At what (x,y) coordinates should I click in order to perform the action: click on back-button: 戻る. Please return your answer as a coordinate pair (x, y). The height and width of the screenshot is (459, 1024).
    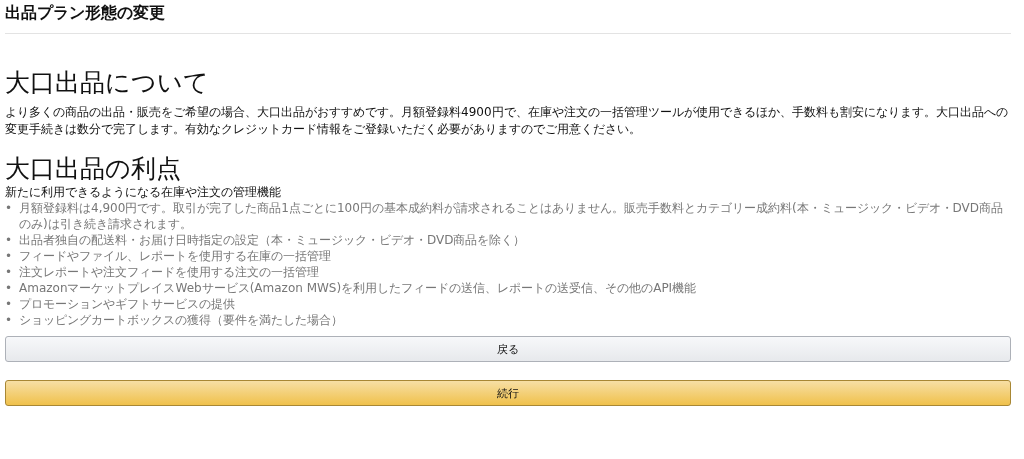
    Looking at the image, I should click on (508, 349).